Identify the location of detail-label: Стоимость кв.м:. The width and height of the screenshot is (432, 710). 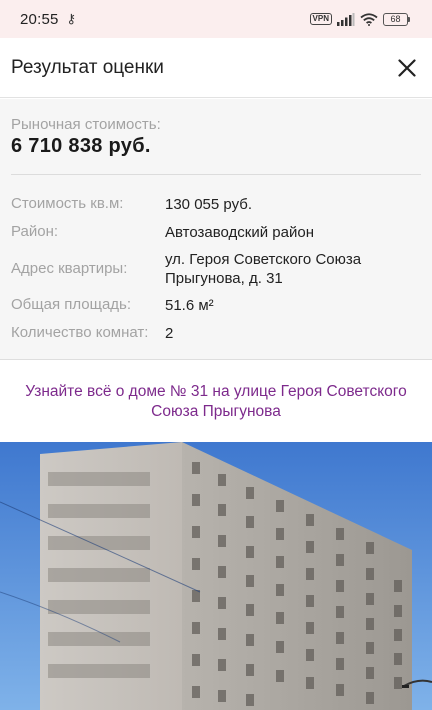
(67, 203).